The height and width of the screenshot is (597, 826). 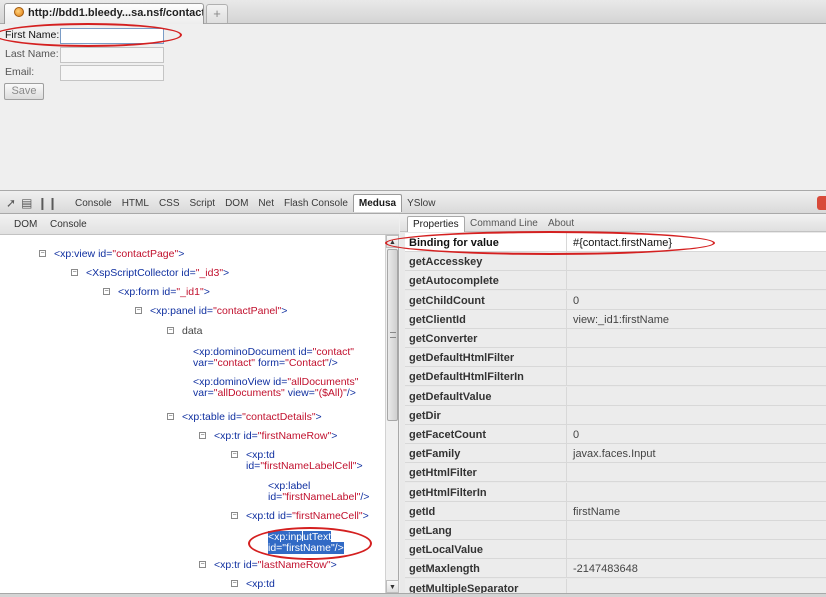 I want to click on property-row: getConverter, so click(x=615, y=338).